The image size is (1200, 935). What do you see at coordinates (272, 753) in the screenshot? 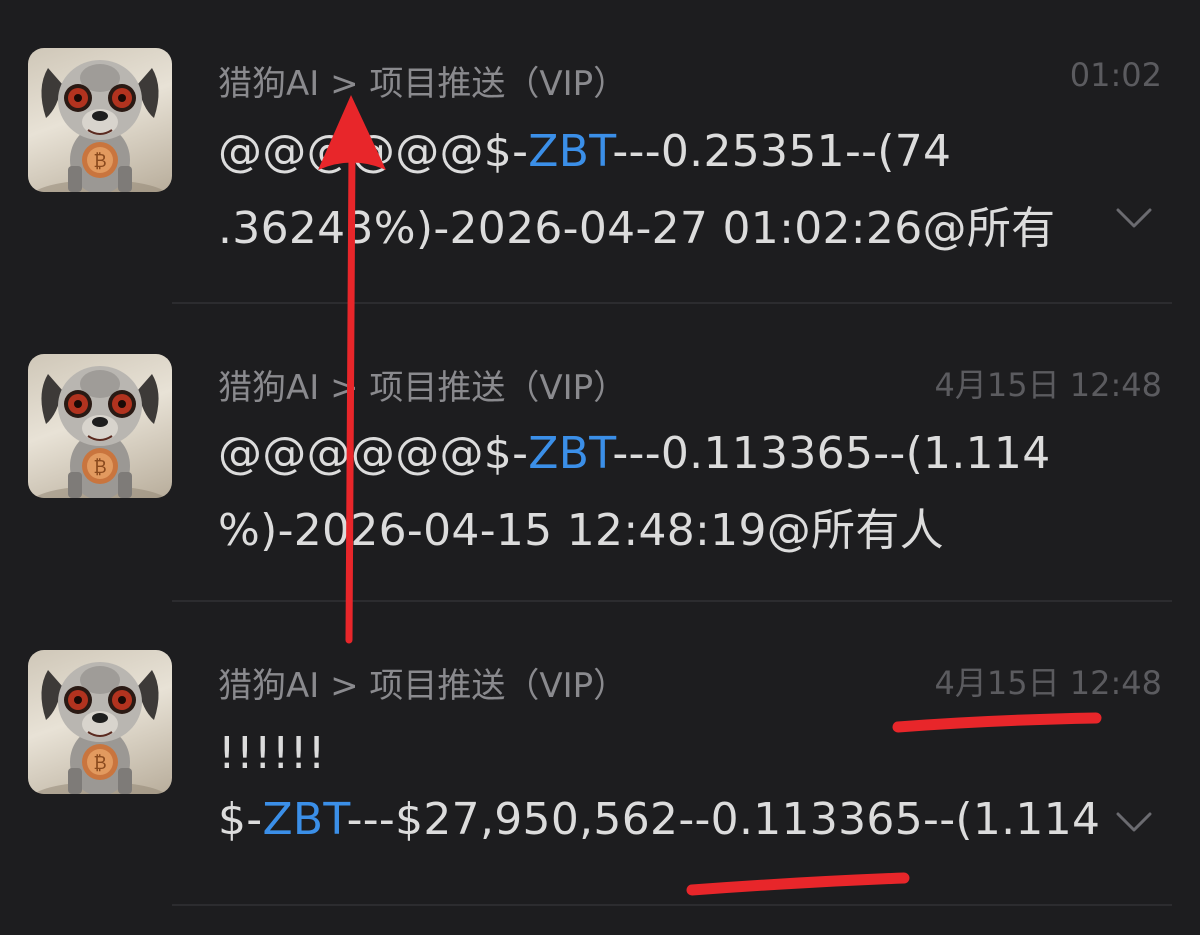
I see `message-line-1: !!!!!!` at bounding box center [272, 753].